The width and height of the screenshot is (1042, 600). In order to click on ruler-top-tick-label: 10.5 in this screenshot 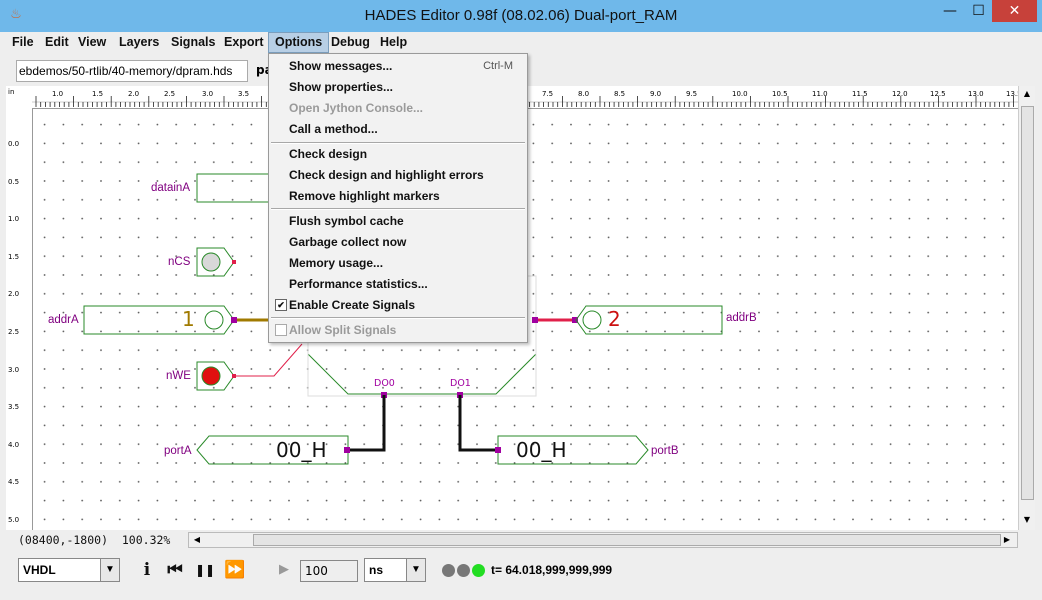, I will do `click(780, 94)`.